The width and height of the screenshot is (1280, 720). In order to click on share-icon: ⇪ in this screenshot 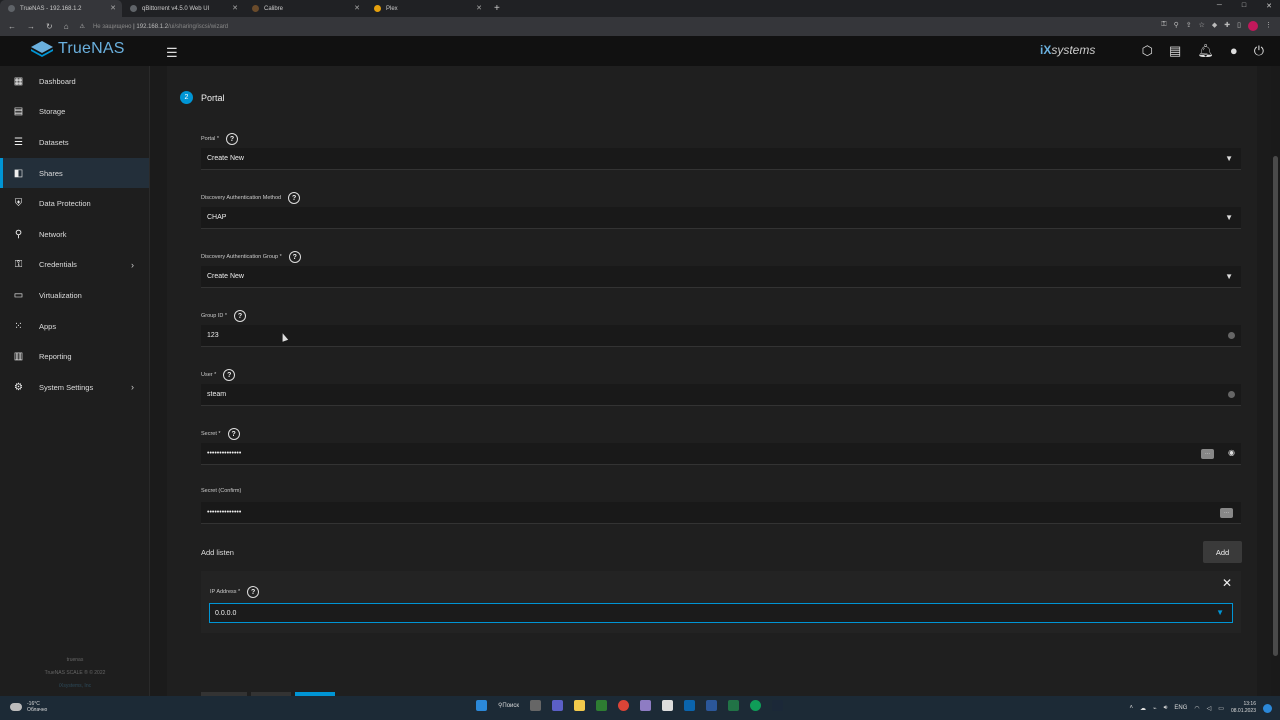, I will do `click(1189, 26)`.